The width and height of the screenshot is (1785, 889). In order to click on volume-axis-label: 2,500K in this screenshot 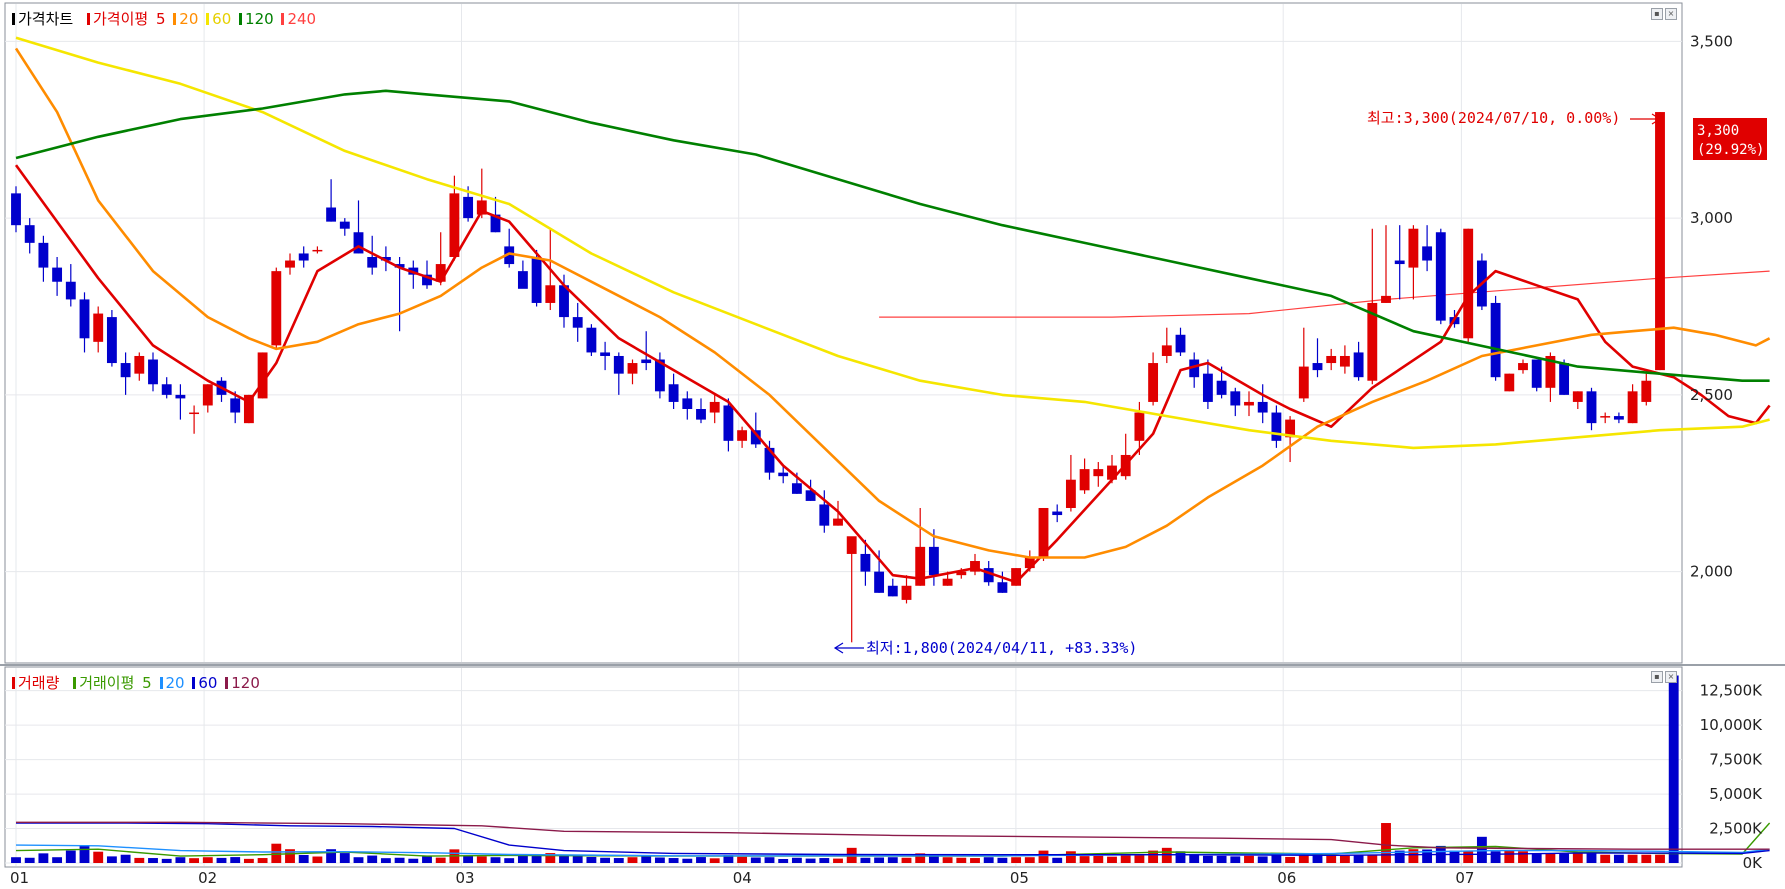, I will do `click(1736, 829)`.